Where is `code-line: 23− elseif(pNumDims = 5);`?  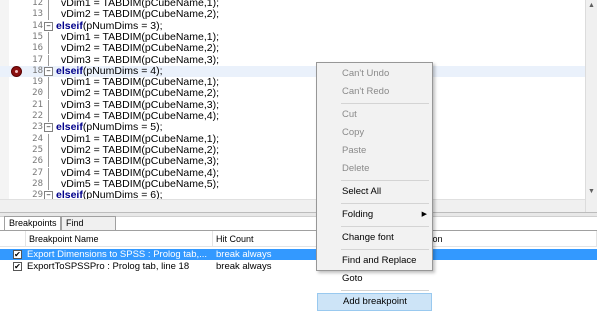
code-line: 23− elseif(pNumDims = 5); is located at coordinates (292, 127).